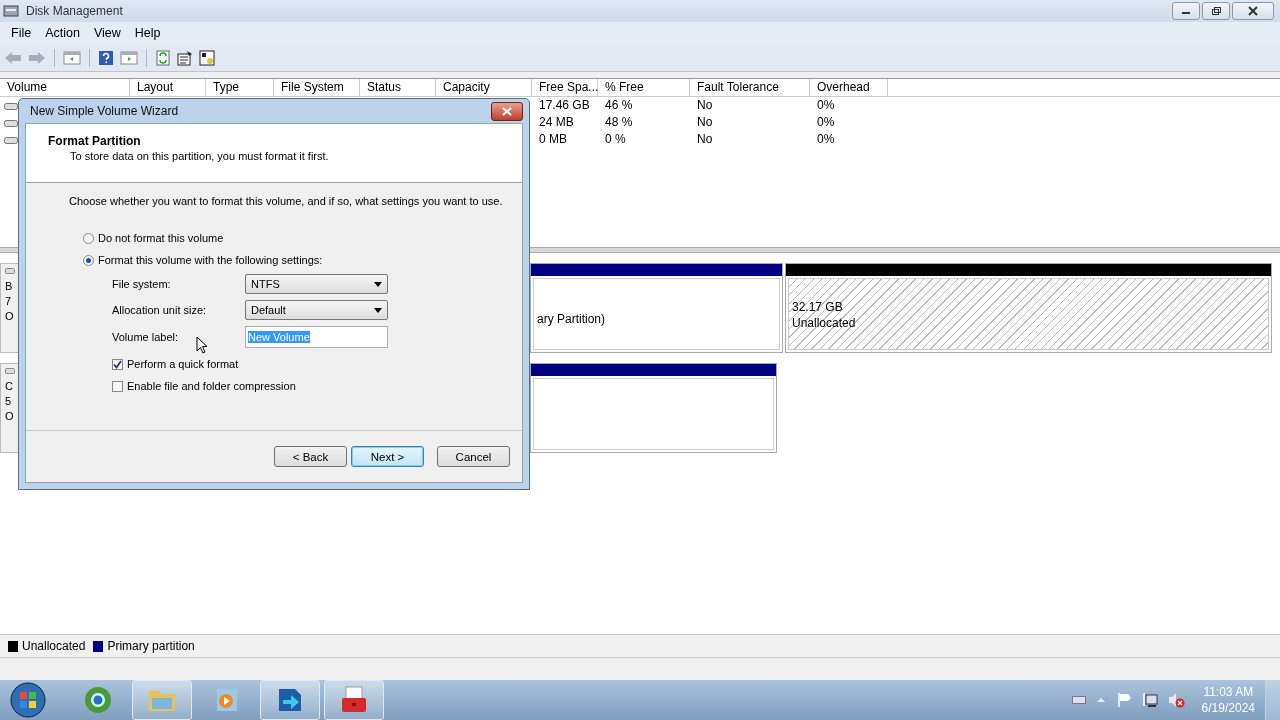 Image resolution: width=1280 pixels, height=720 pixels. What do you see at coordinates (398, 87) in the screenshot?
I see `column-header: Status` at bounding box center [398, 87].